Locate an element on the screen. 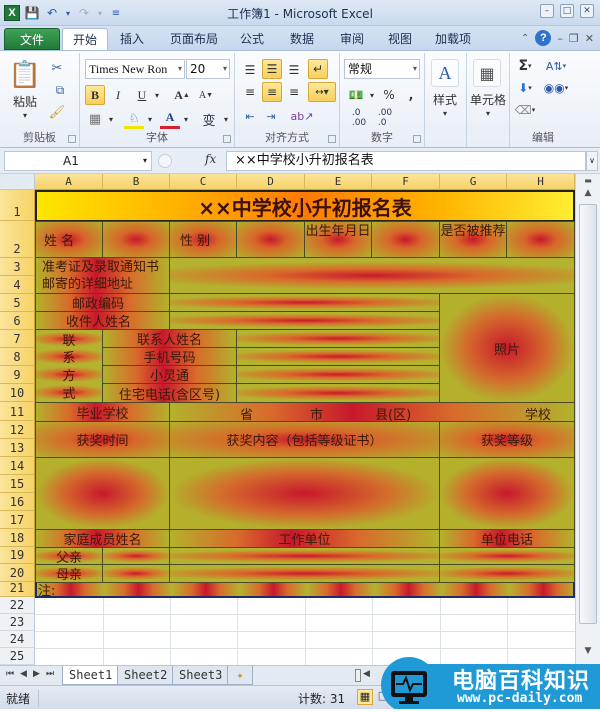 This screenshot has width=600, height=712. doc-close-icon: ✕ is located at coordinates (589, 38).